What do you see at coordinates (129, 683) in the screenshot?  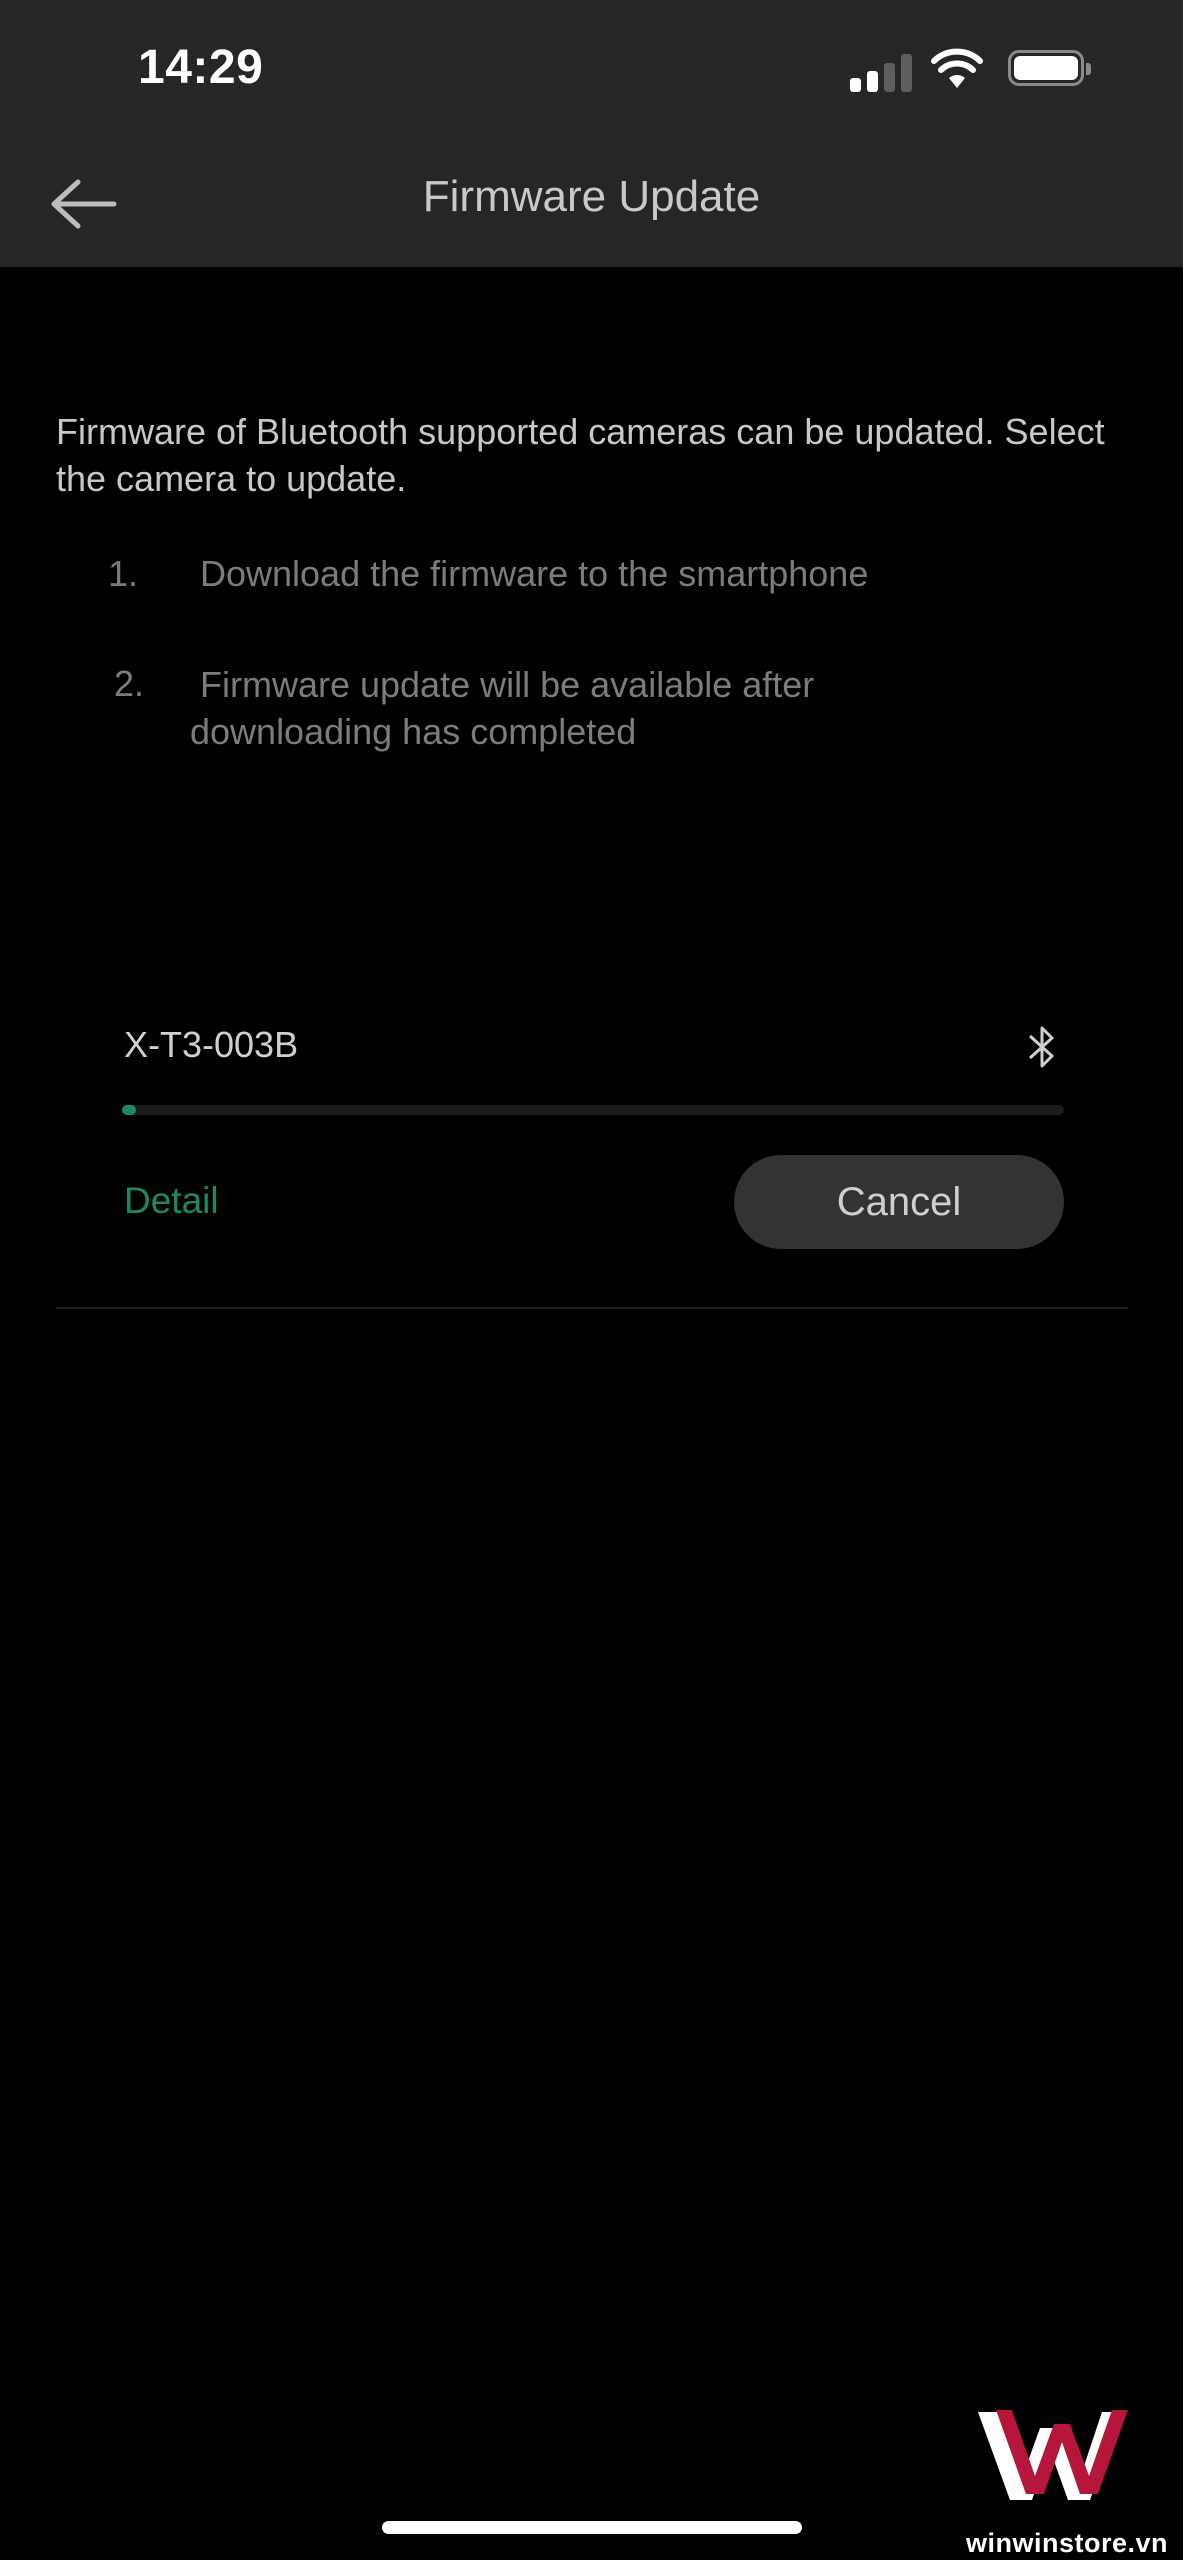 I see `step-number: 2.` at bounding box center [129, 683].